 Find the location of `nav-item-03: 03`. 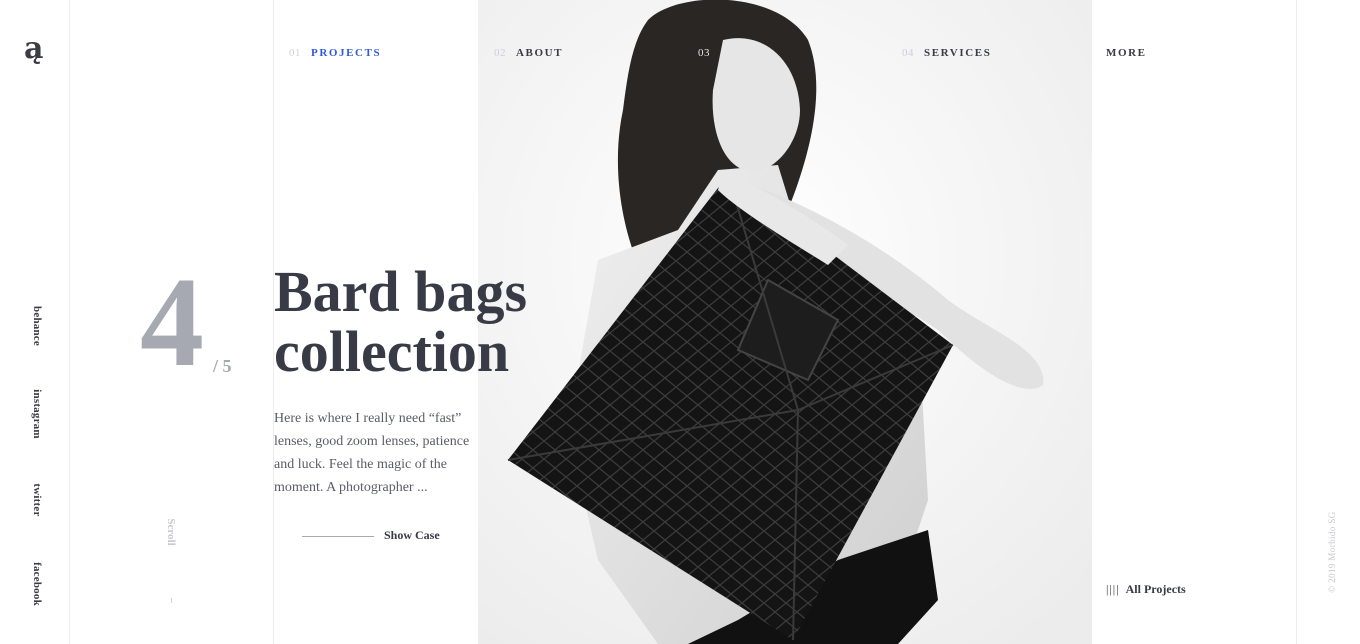

nav-item-03: 03 is located at coordinates (709, 53).